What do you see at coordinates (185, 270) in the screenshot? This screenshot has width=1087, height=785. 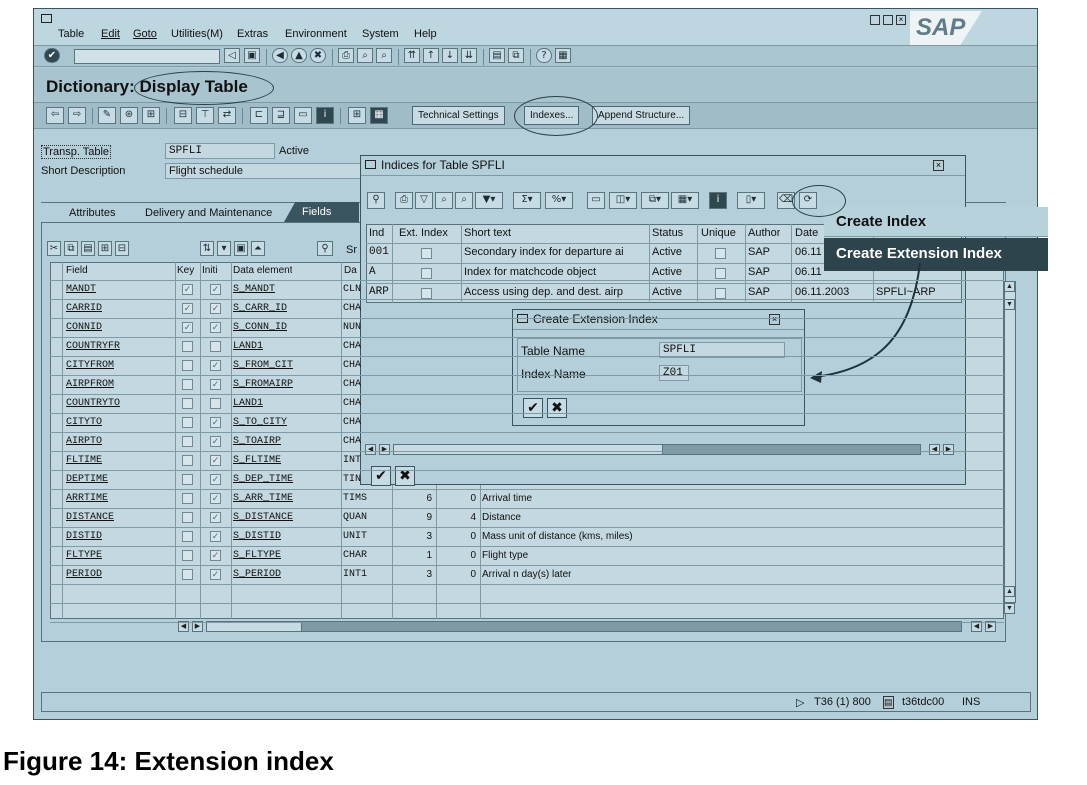 I see `col-key: Key` at bounding box center [185, 270].